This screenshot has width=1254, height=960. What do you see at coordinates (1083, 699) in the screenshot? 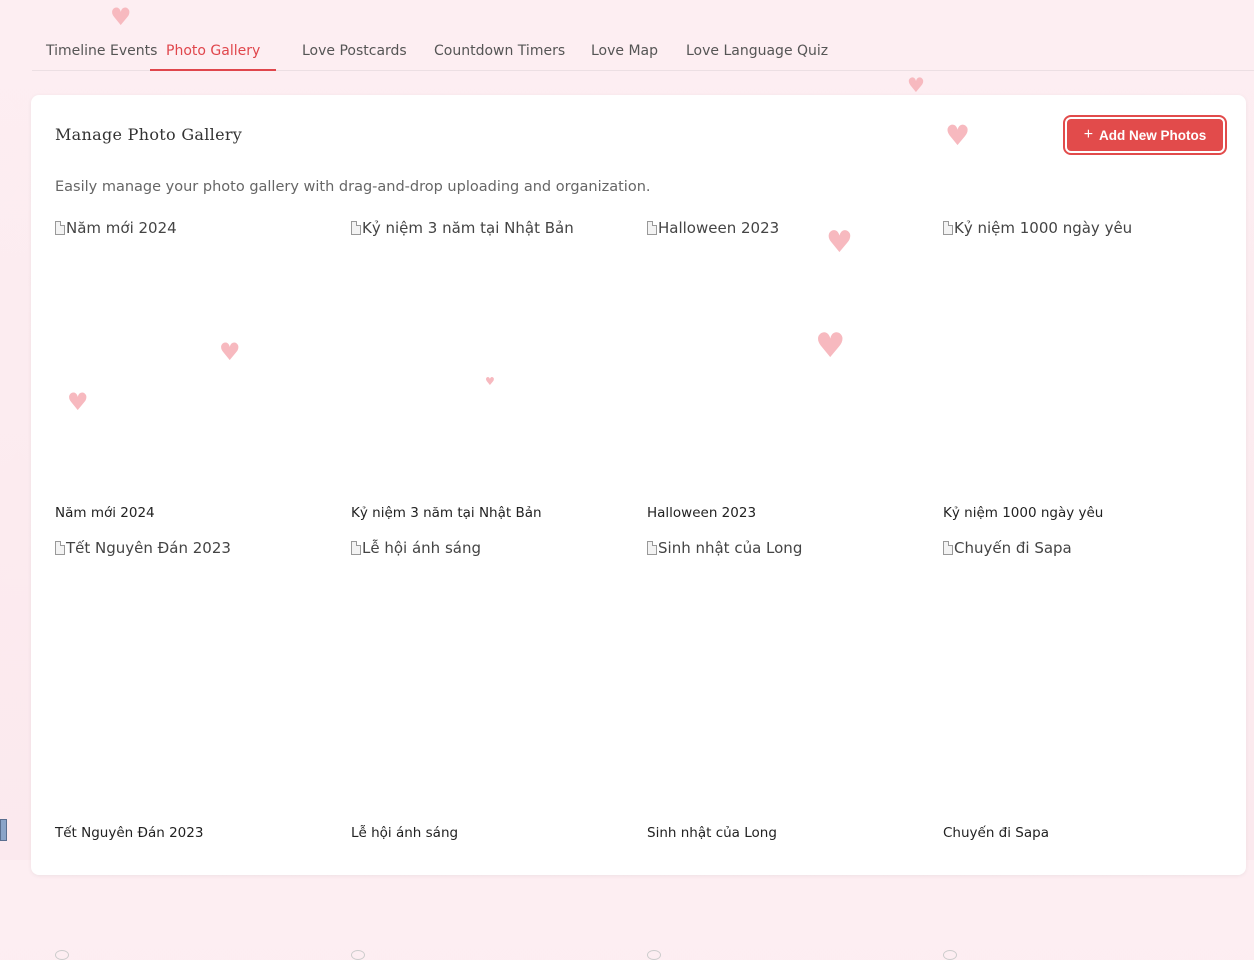
I see `gallery-item: Chuyến đi Sapa Chuyến đi Sapa` at bounding box center [1083, 699].